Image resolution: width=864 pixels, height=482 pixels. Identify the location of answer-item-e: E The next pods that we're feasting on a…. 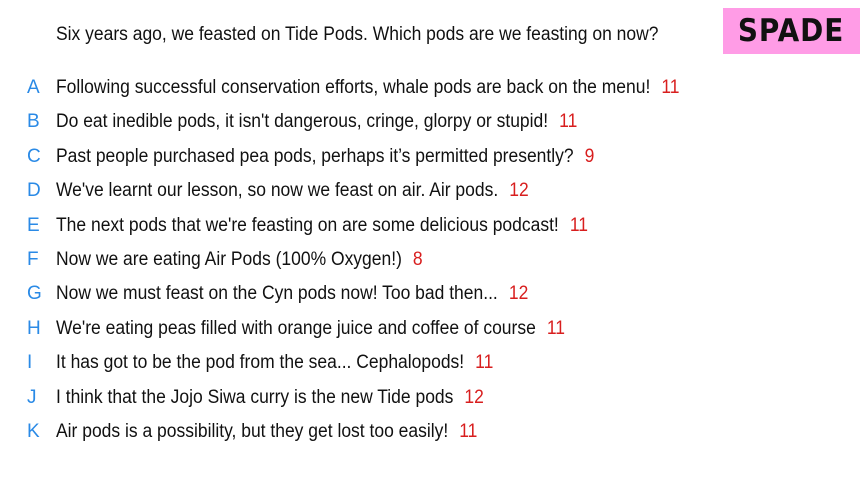
(432, 228).